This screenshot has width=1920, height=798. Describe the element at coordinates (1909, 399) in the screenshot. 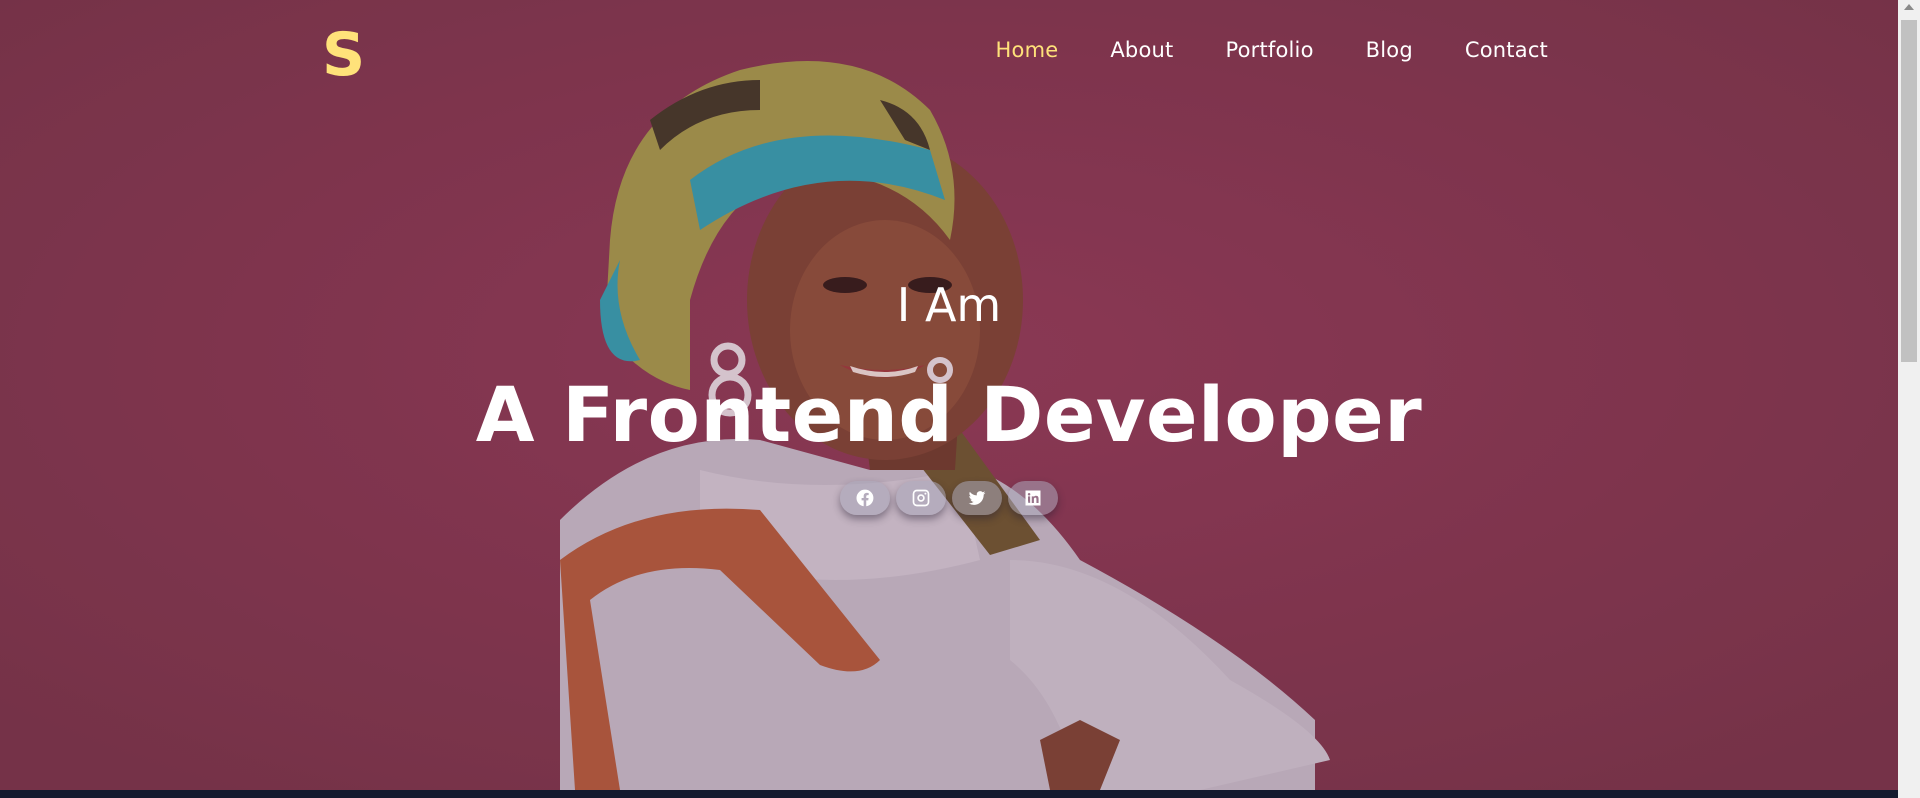

I see `vertical-scrollbar` at that location.